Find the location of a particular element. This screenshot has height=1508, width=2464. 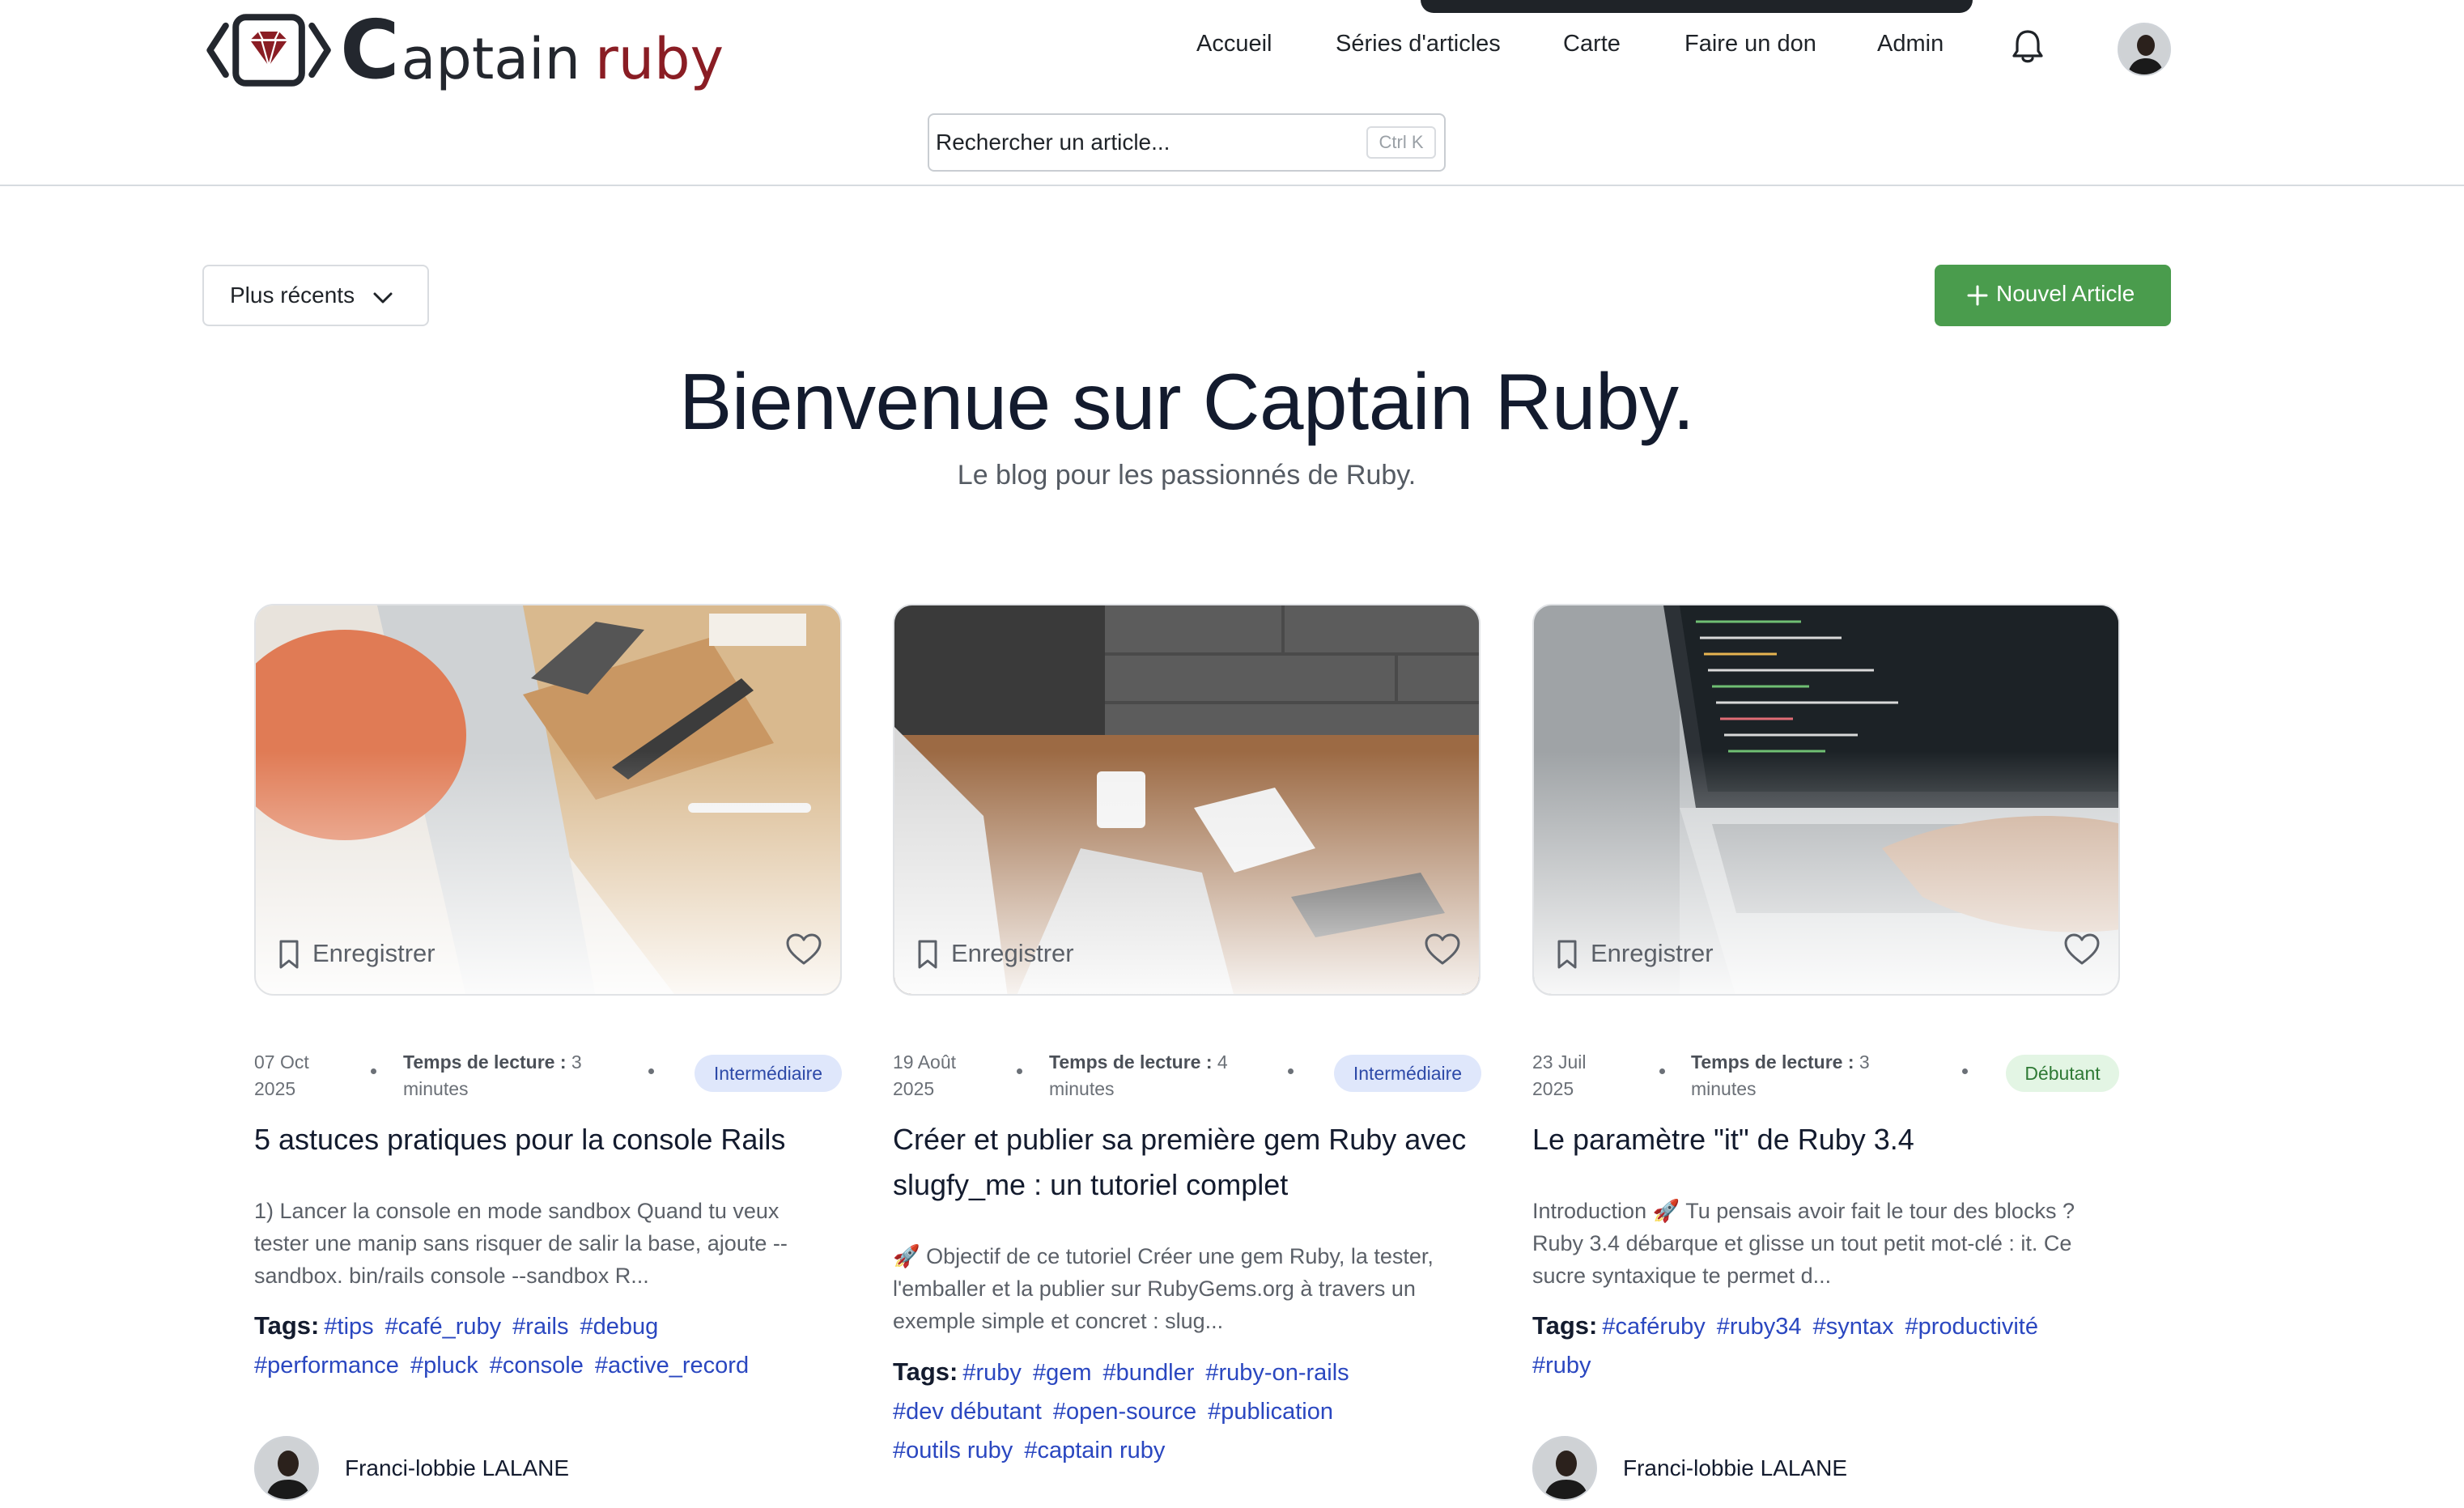

nav-accueil: Accueil is located at coordinates (1234, 44).